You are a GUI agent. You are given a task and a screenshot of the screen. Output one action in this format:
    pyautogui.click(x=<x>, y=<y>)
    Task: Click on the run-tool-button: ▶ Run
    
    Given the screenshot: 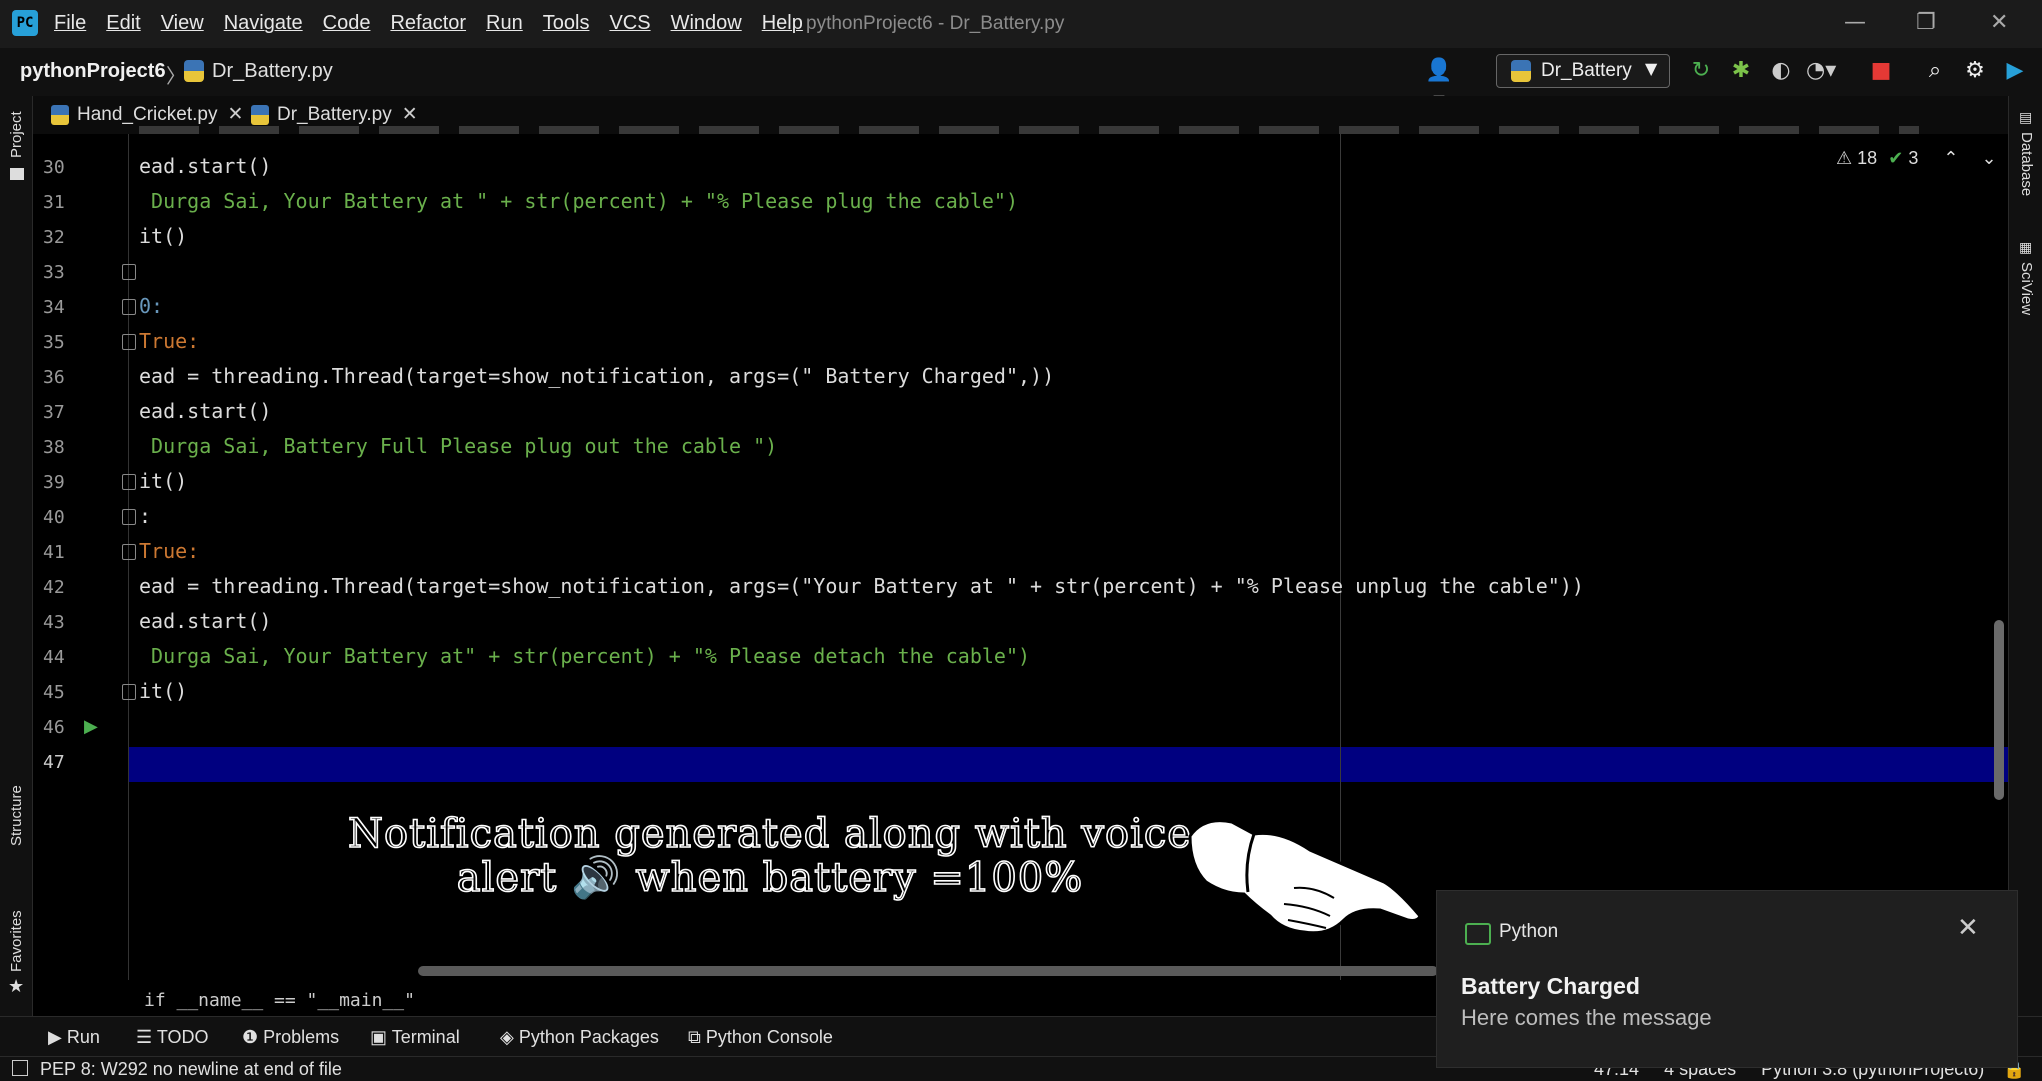 What is the action you would take?
    pyautogui.click(x=74, y=1037)
    